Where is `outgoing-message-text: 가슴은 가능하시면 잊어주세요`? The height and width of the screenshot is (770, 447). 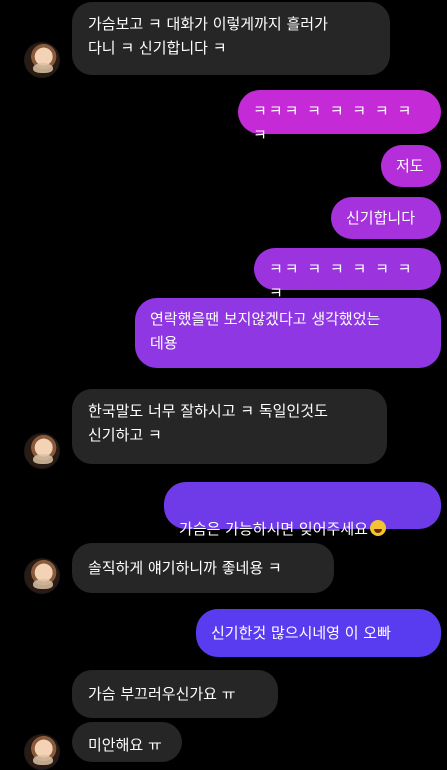
outgoing-message-text: 가슴은 가능하시면 잊어주세요 is located at coordinates (273, 529).